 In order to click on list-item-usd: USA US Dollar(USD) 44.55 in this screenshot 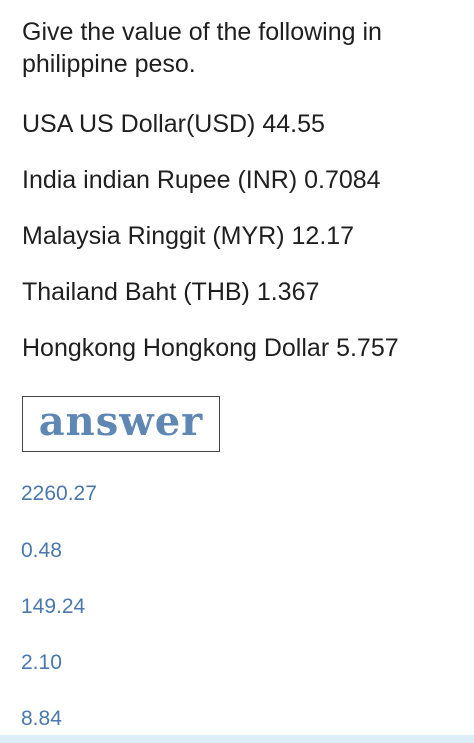, I will do `click(173, 124)`.